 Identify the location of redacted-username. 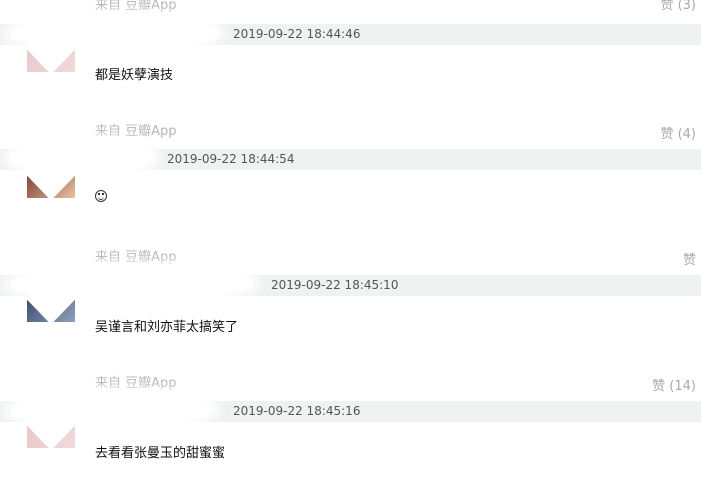
(82, 158).